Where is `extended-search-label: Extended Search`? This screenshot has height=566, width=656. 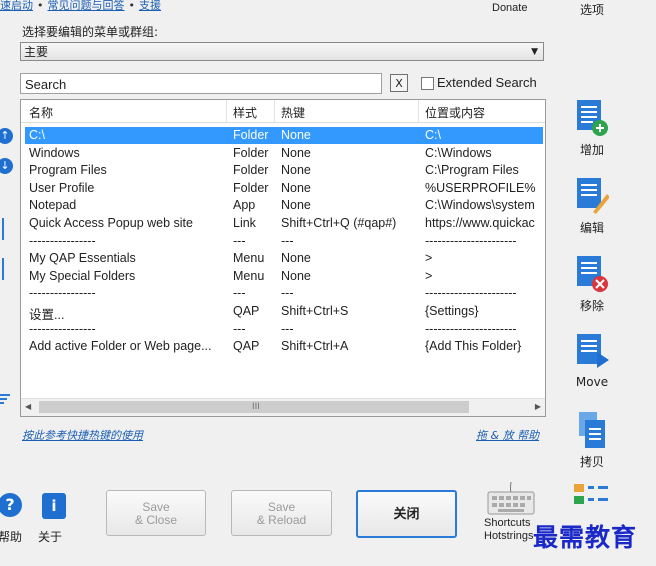
extended-search-label: Extended Search is located at coordinates (487, 82).